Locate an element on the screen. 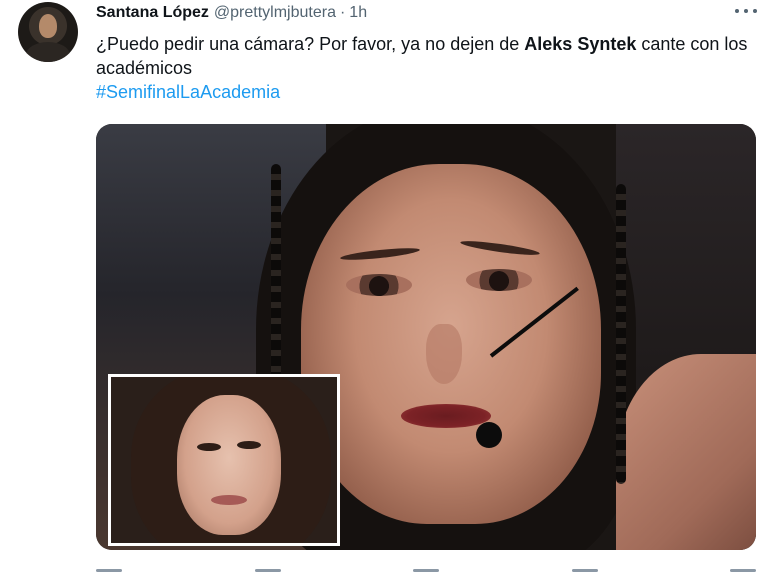  inset-photo is located at coordinates (224, 460).